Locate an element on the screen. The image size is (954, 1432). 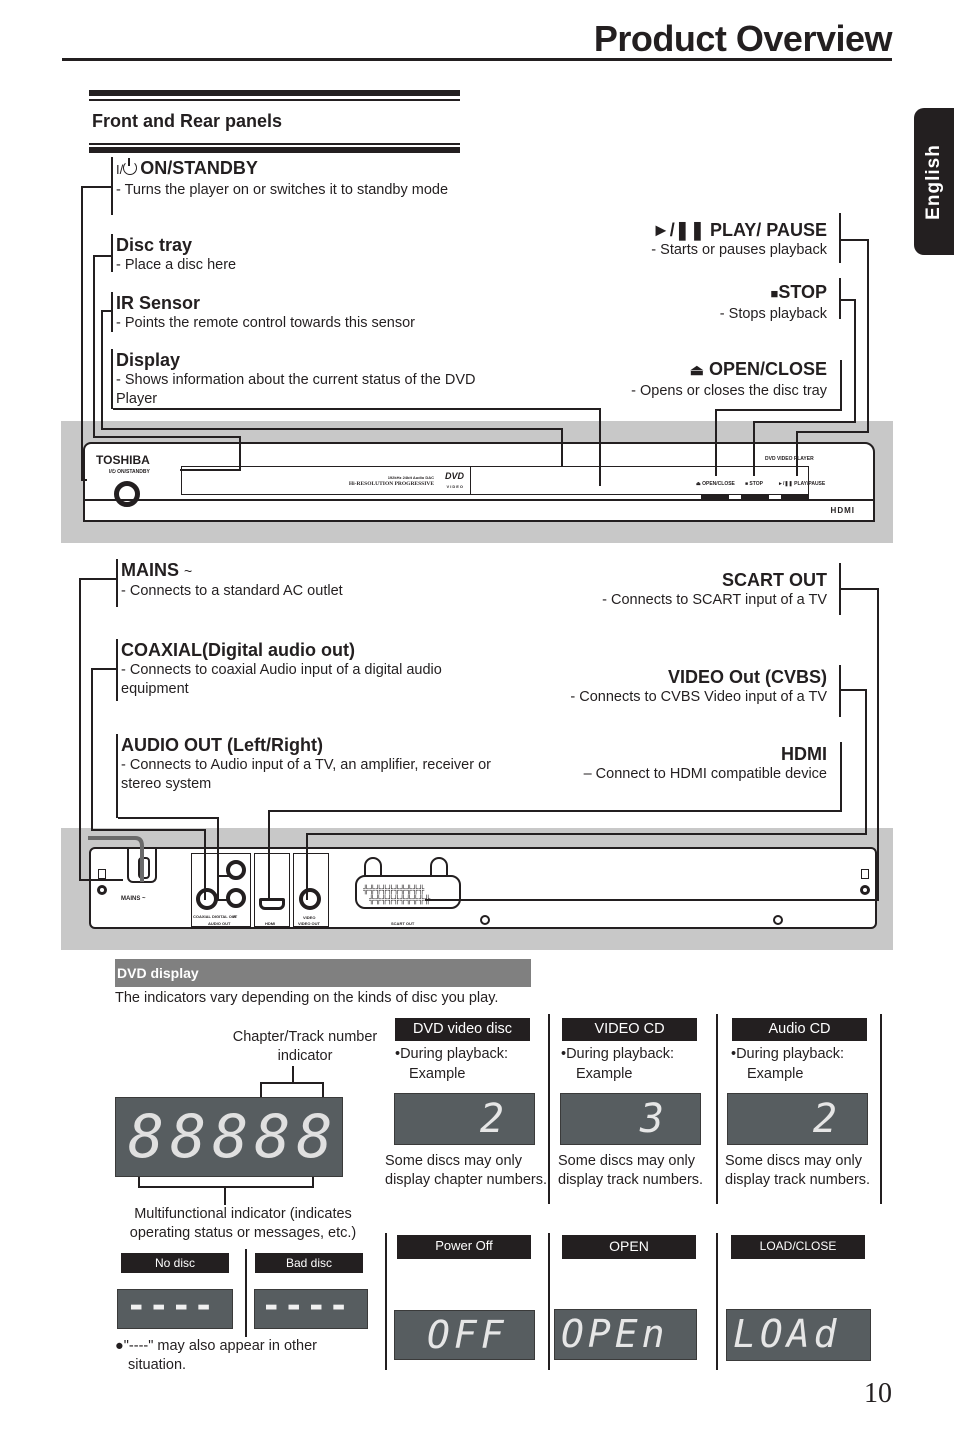
no-disc-label: No disc is located at coordinates (175, 1263).